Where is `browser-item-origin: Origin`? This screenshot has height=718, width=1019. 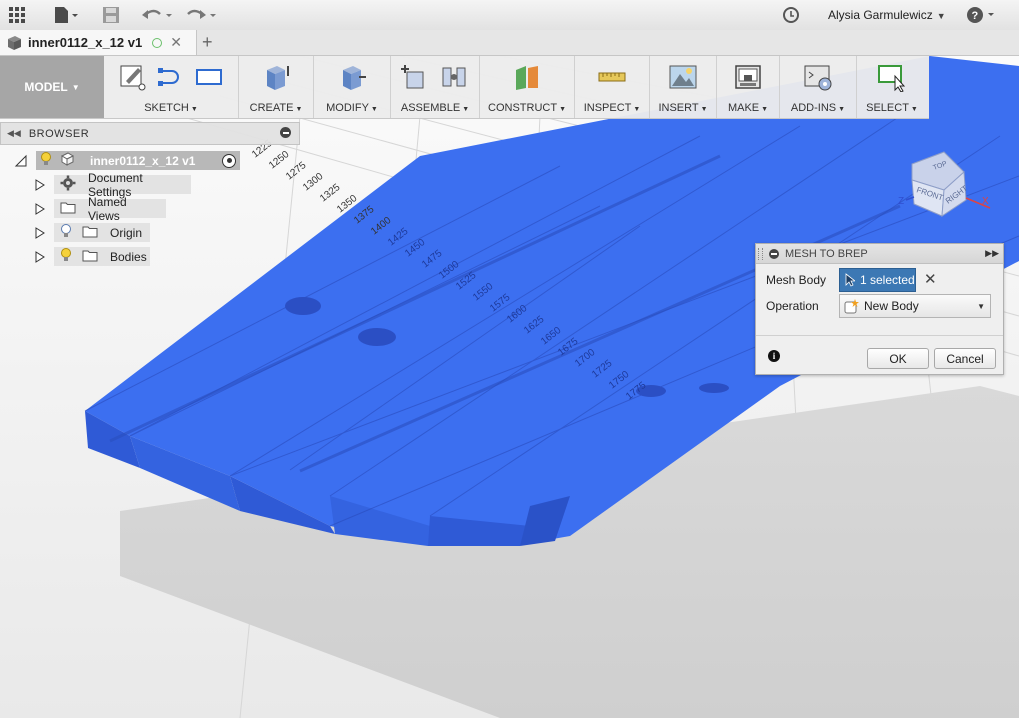
browser-item-origin: Origin is located at coordinates (92, 232).